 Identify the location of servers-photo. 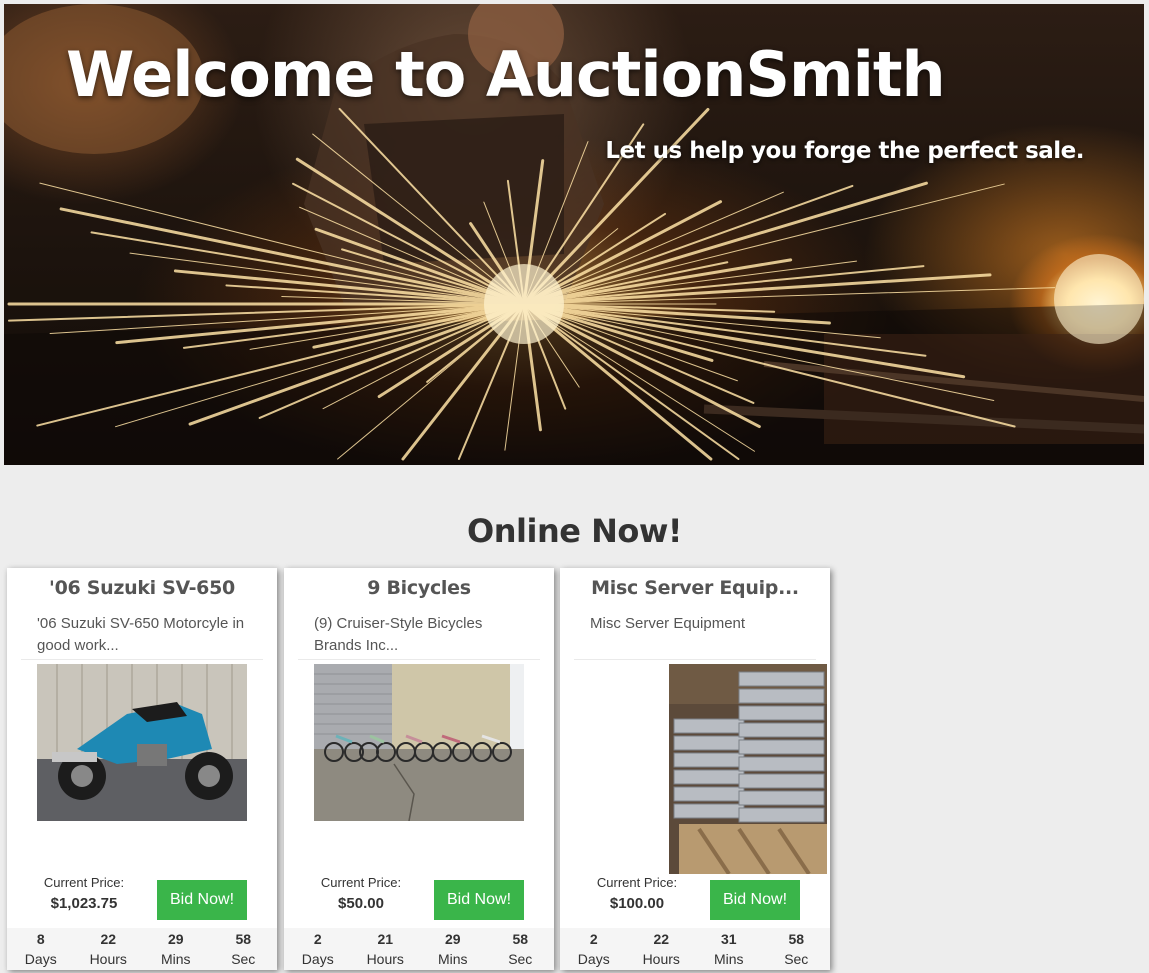
(748, 769).